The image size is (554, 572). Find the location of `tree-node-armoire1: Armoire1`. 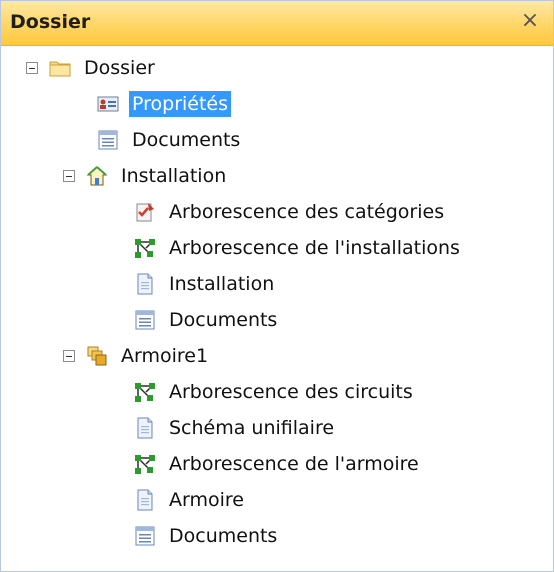

tree-node-armoire1: Armoire1 is located at coordinates (137, 356).